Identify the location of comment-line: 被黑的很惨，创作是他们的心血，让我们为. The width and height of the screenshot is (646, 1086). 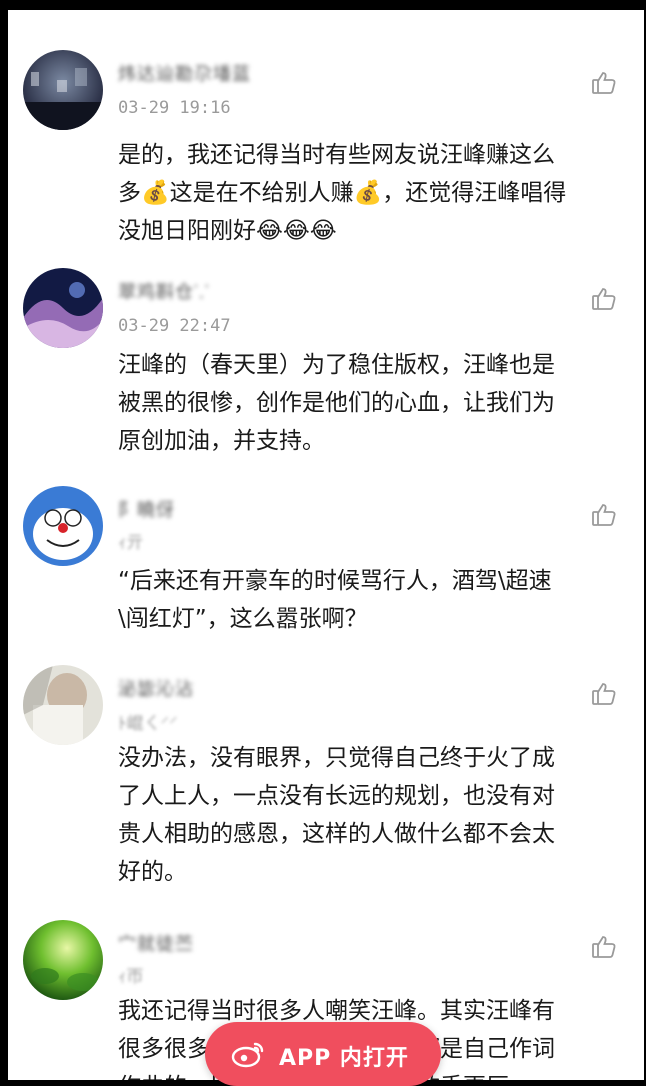
(336, 403).